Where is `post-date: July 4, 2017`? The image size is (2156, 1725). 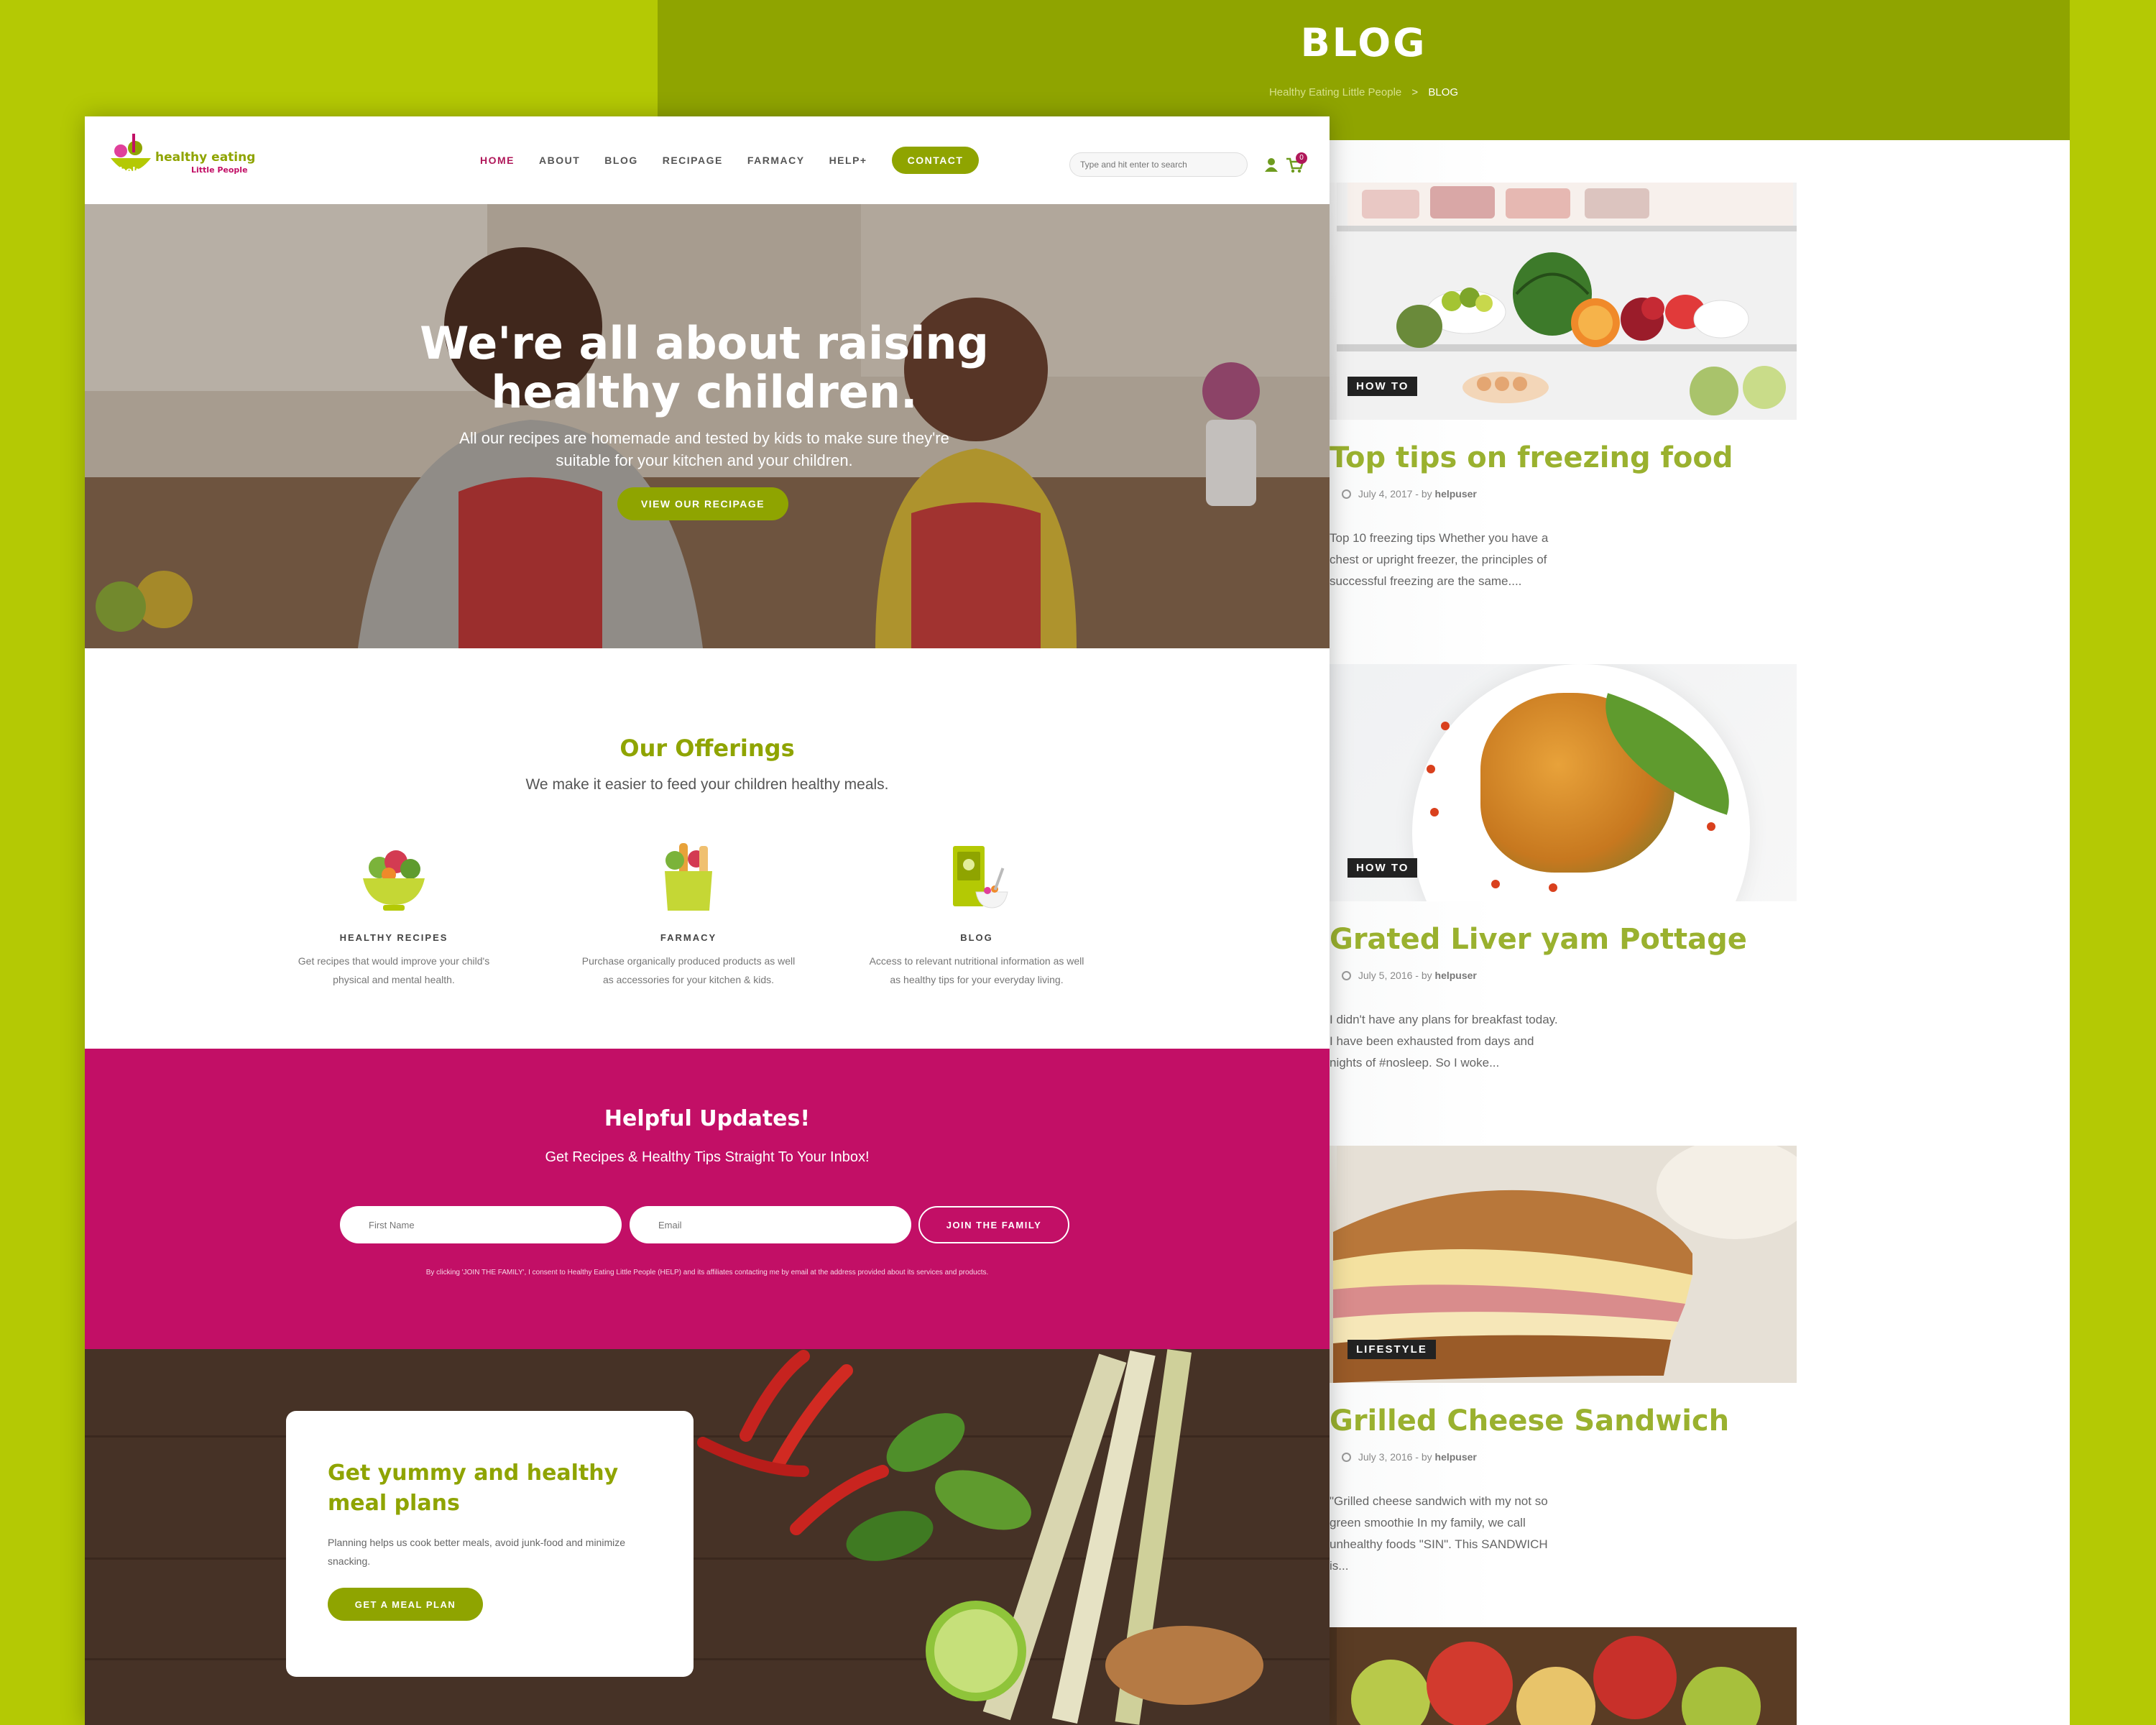
post-date: July 4, 2017 is located at coordinates (1385, 494).